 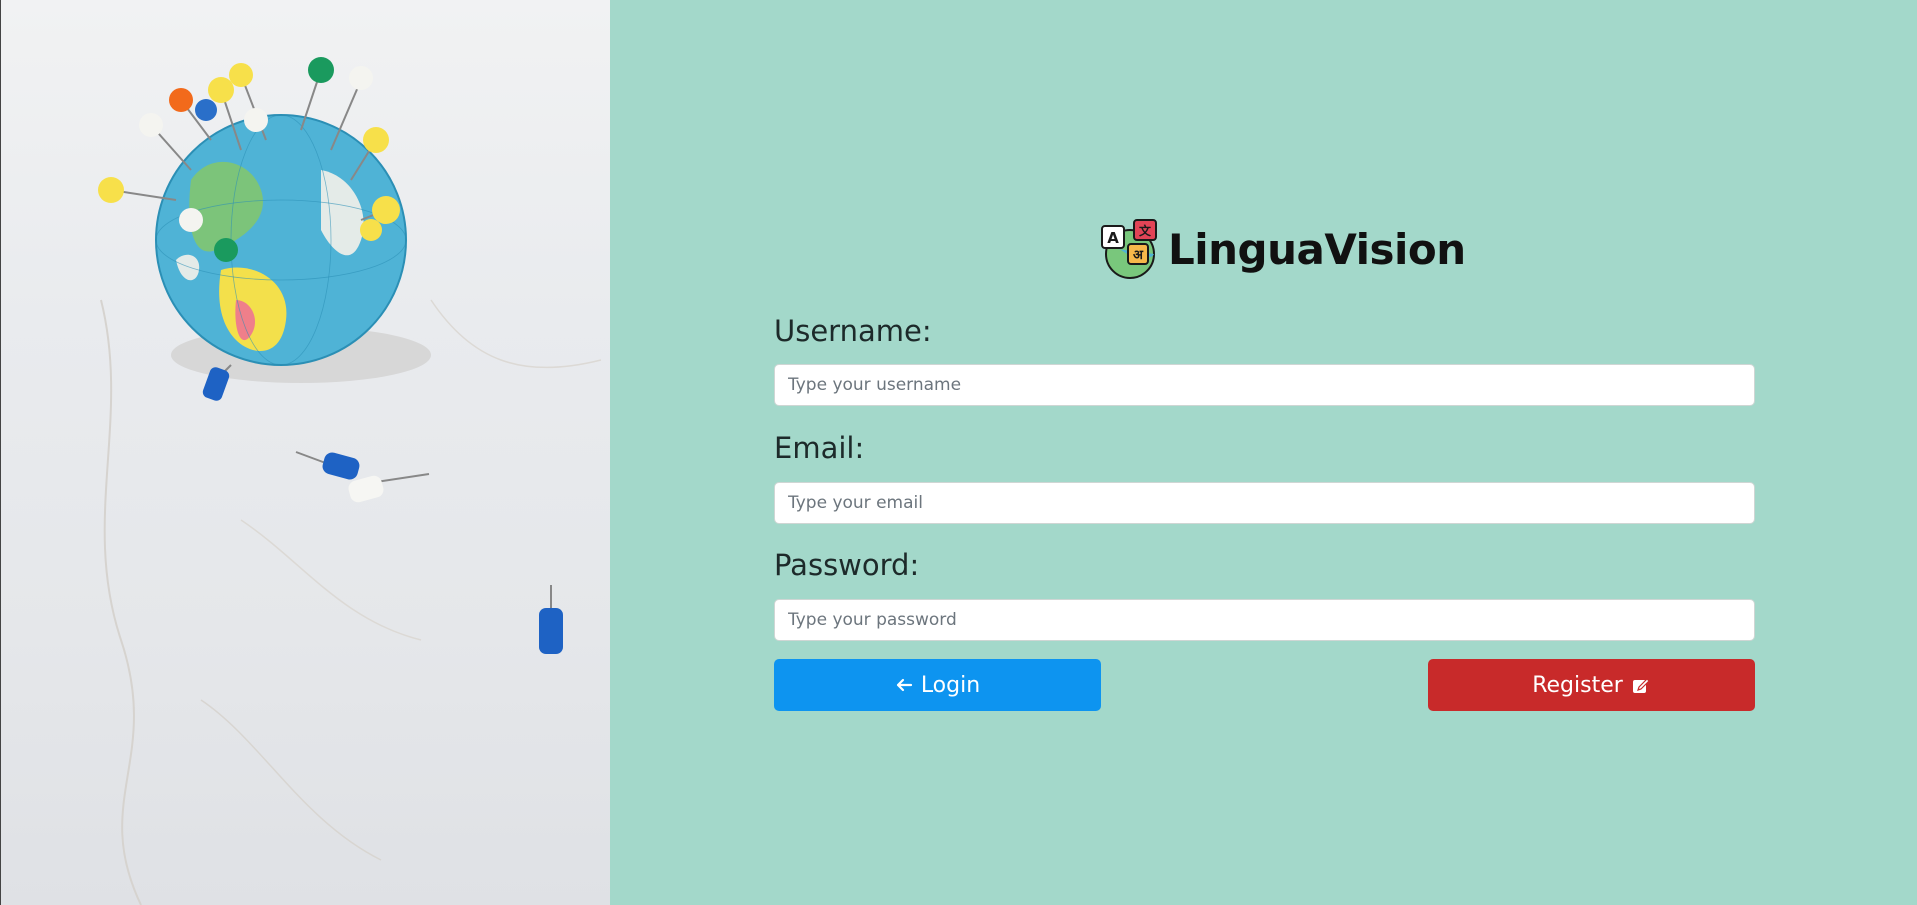 I want to click on arrow-left-icon, so click(x=904, y=685).